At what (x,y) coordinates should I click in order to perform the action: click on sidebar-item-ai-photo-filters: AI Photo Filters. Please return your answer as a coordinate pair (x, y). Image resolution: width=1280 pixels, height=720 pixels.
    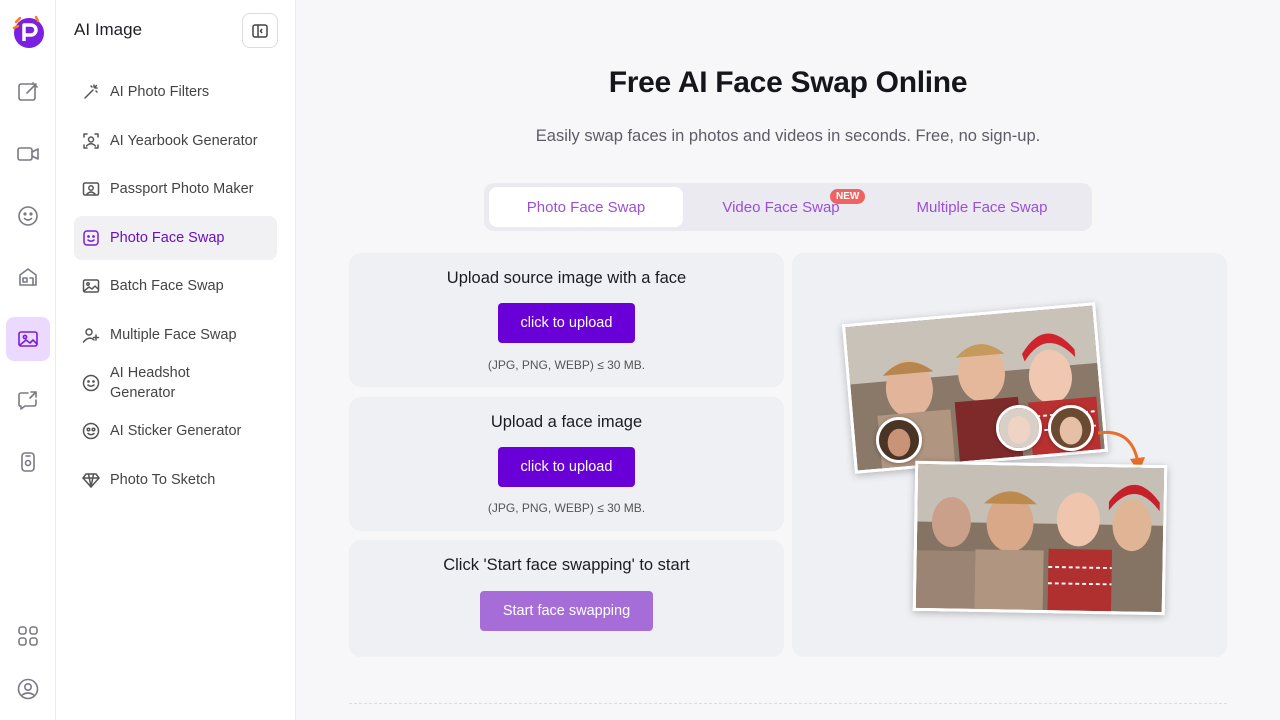
    Looking at the image, I should click on (175, 92).